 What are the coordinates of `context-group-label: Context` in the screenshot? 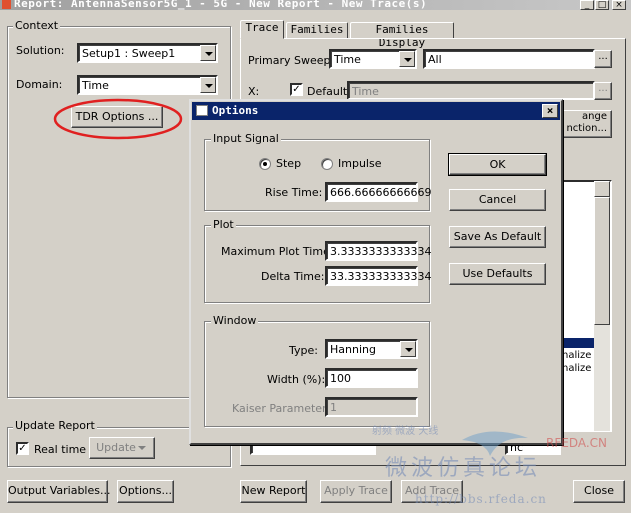 It's located at (37, 25).